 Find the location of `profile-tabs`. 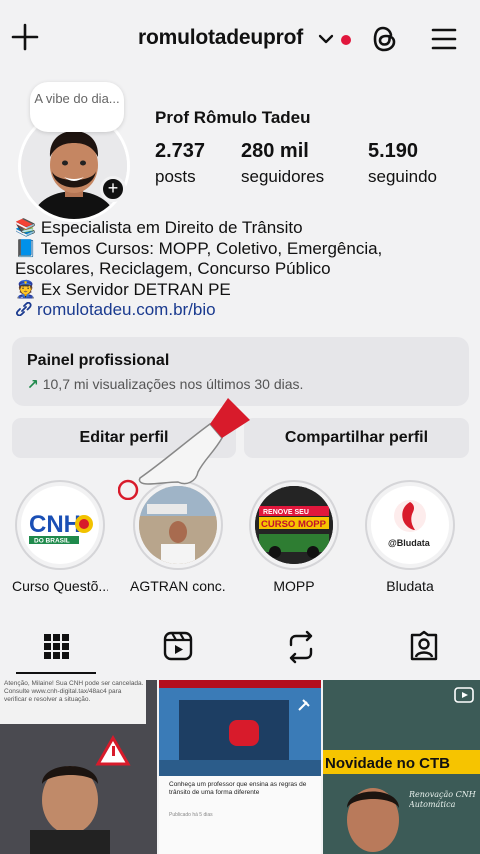

profile-tabs is located at coordinates (240, 650).